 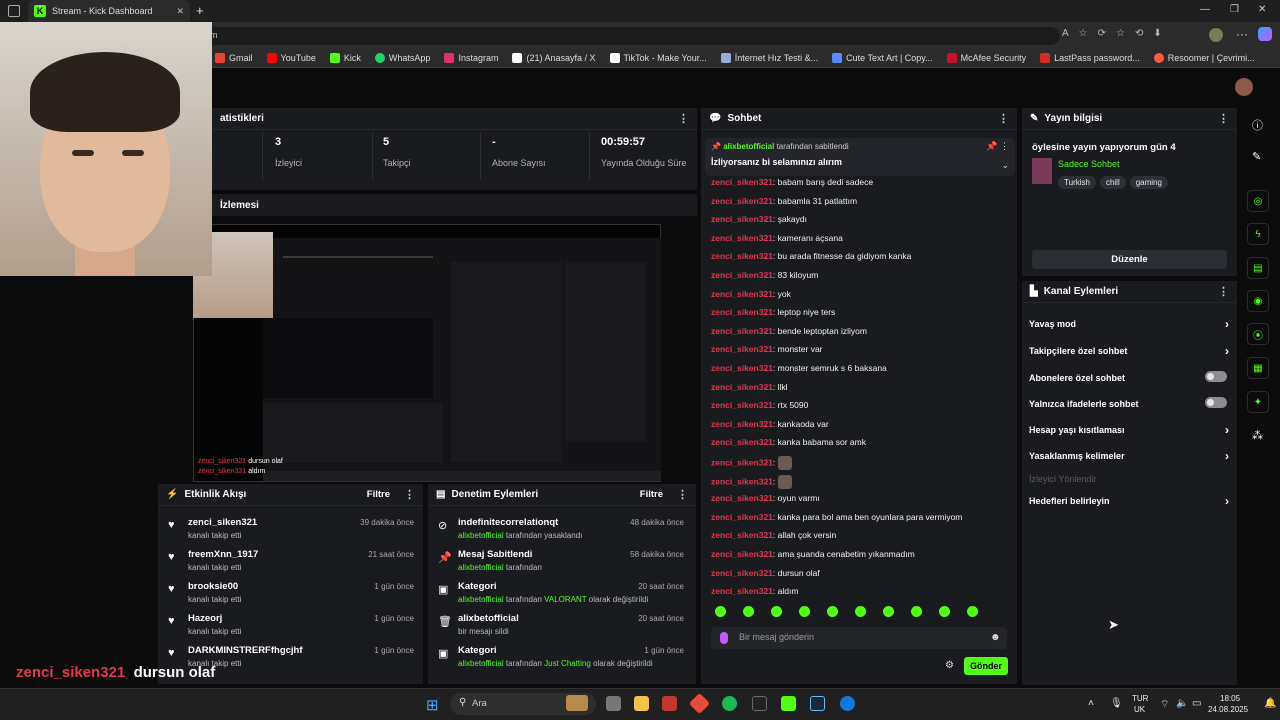 I want to click on speaker-icon: 🔈, so click(x=1182, y=703).